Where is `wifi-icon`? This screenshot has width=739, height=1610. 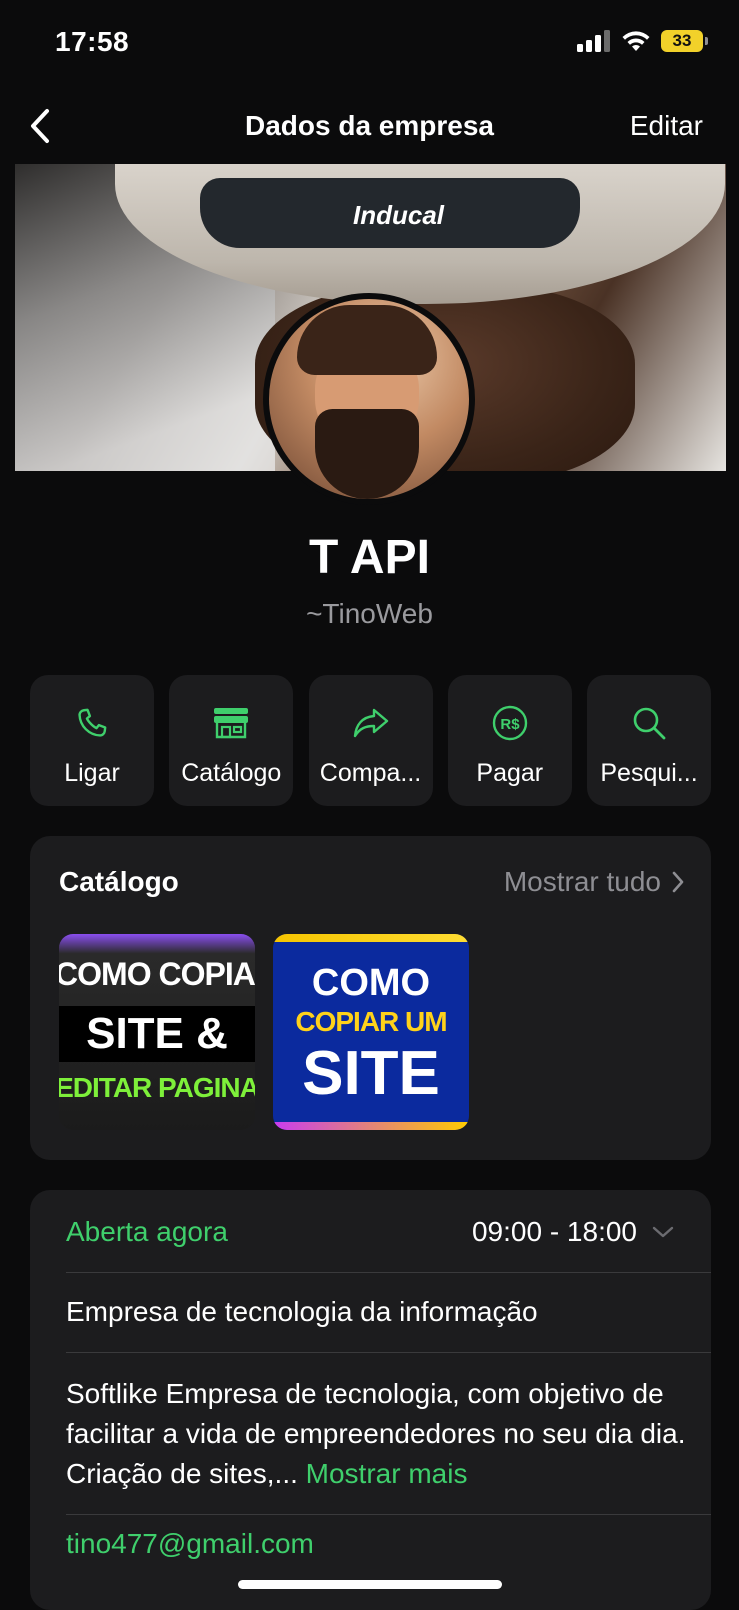 wifi-icon is located at coordinates (636, 41).